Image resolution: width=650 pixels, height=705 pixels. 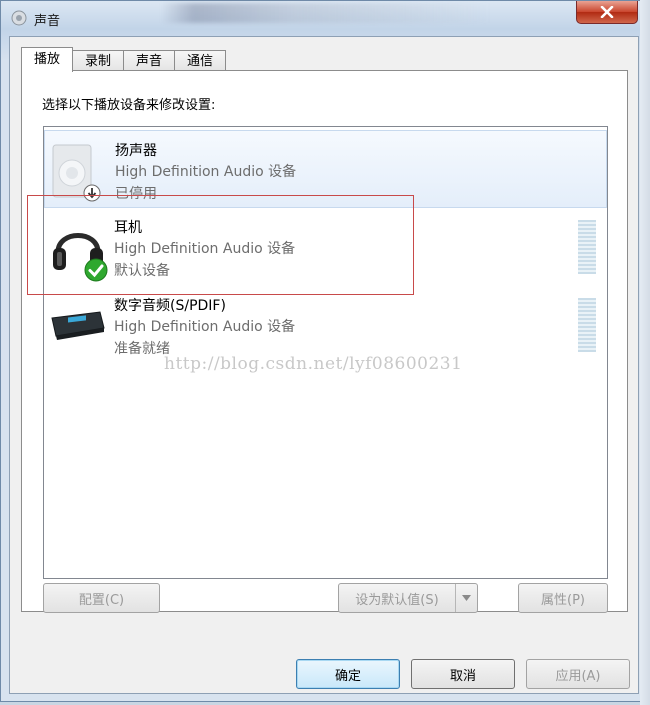 I want to click on tab-strip: 播放 录制 声音 通信, so click(x=124, y=59).